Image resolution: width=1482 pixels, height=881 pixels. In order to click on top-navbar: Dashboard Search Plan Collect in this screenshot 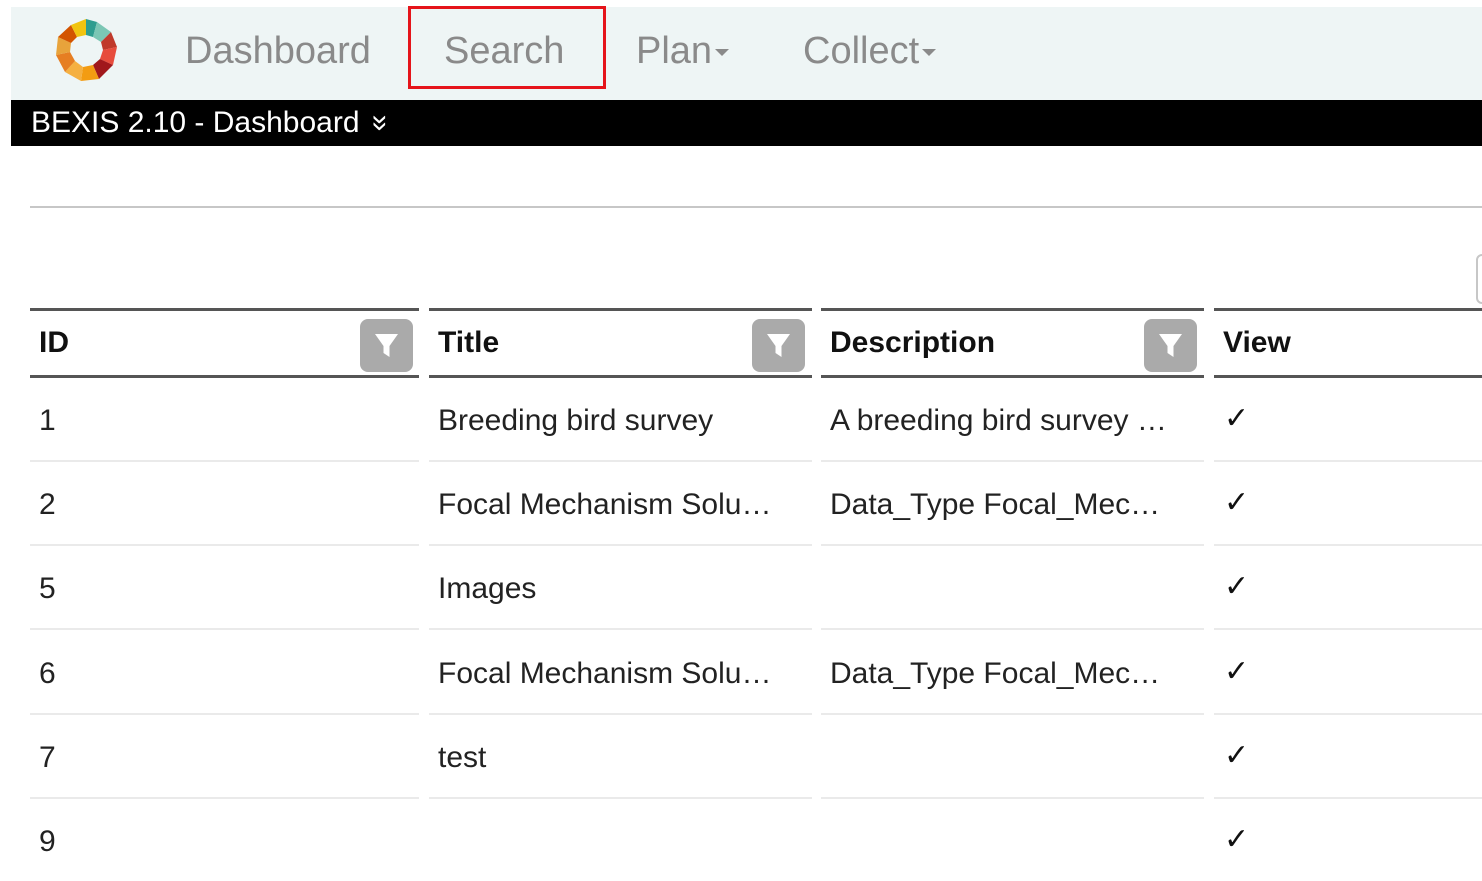, I will do `click(746, 53)`.